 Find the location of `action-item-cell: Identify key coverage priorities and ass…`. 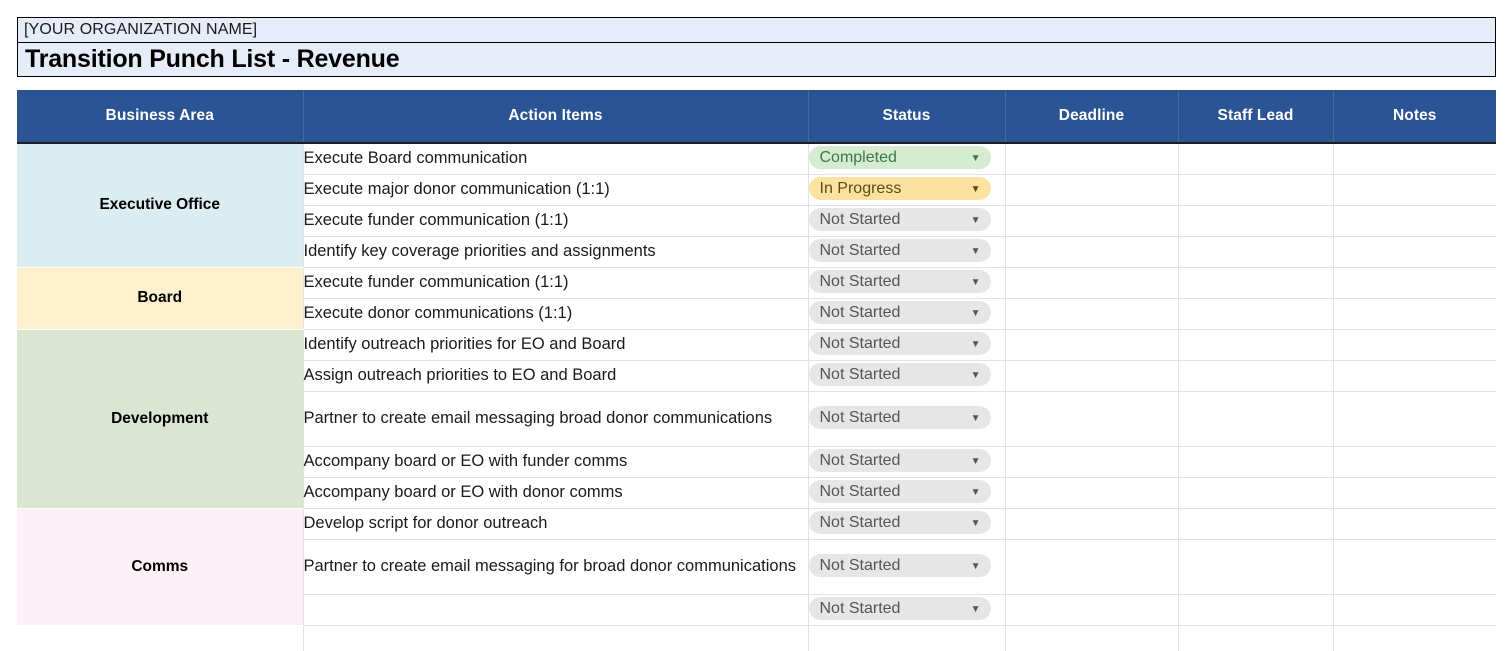

action-item-cell: Identify key coverage priorities and ass… is located at coordinates (556, 252).